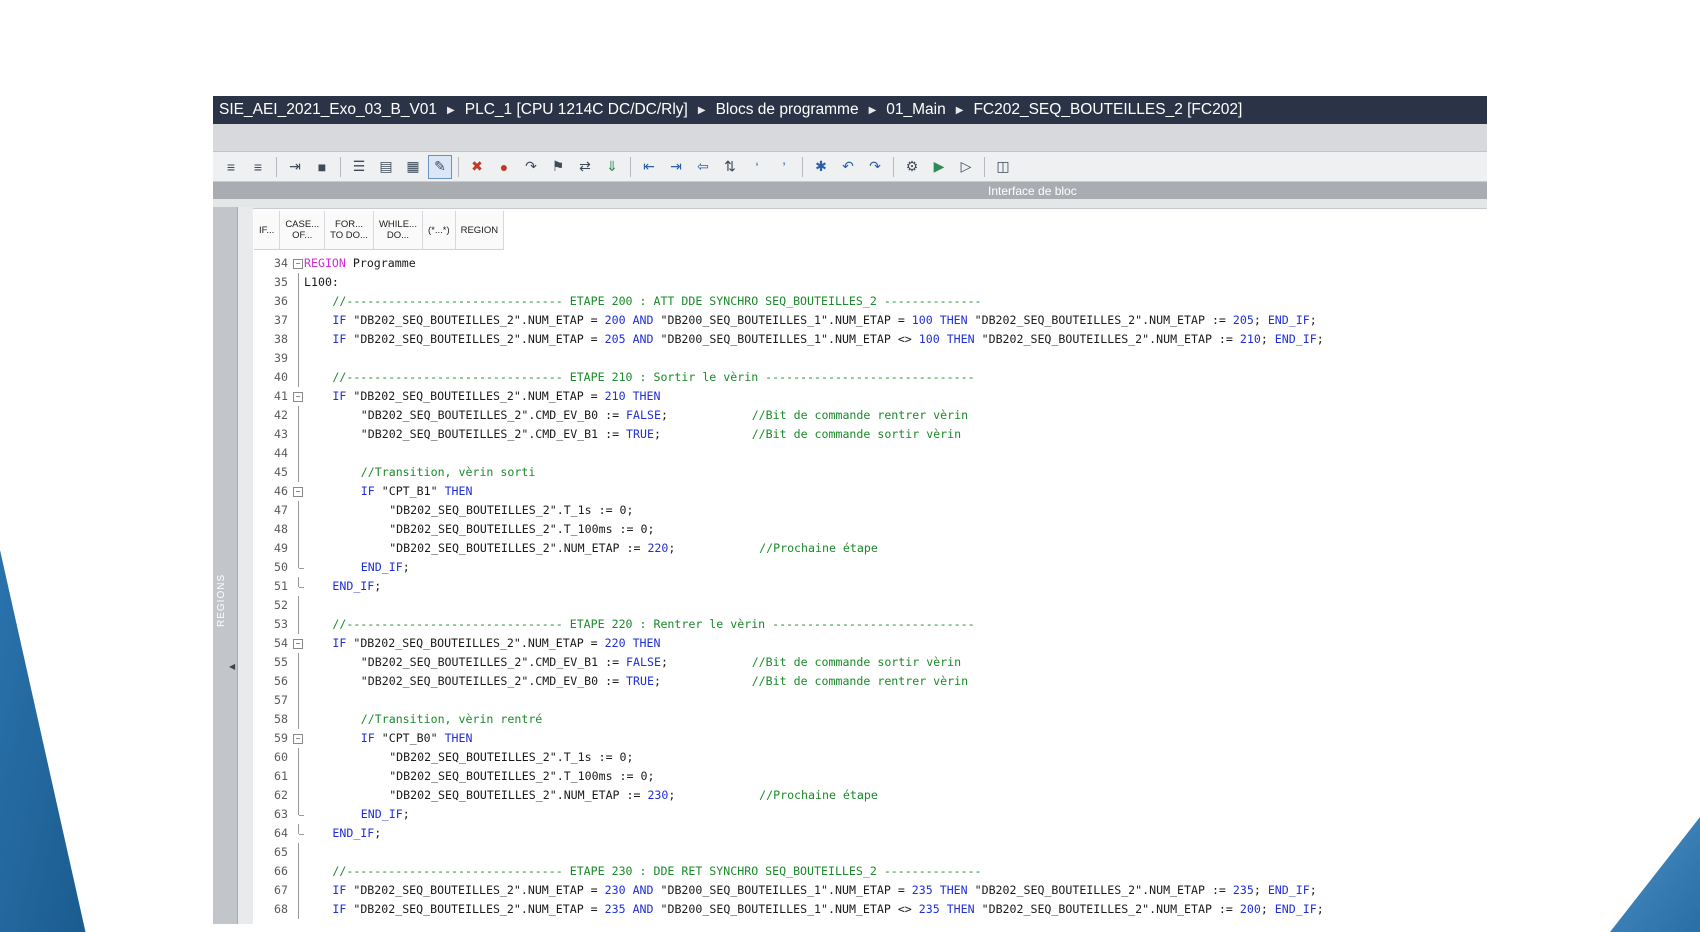  What do you see at coordinates (480, 230) in the screenshot?
I see `snippet-region-button: REGION` at bounding box center [480, 230].